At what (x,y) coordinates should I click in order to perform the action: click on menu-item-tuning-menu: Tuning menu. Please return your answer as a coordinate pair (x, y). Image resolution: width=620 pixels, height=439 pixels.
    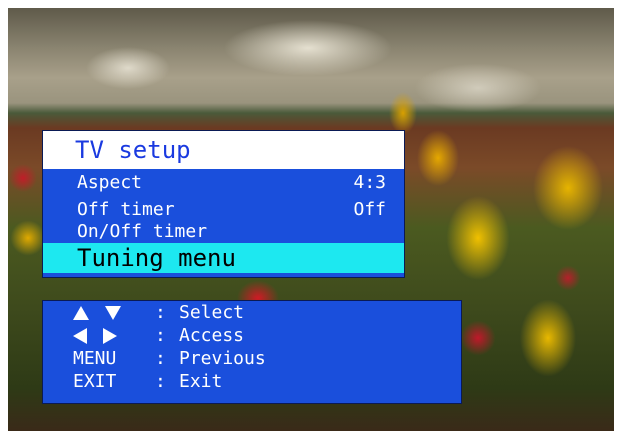
    Looking at the image, I should click on (223, 258).